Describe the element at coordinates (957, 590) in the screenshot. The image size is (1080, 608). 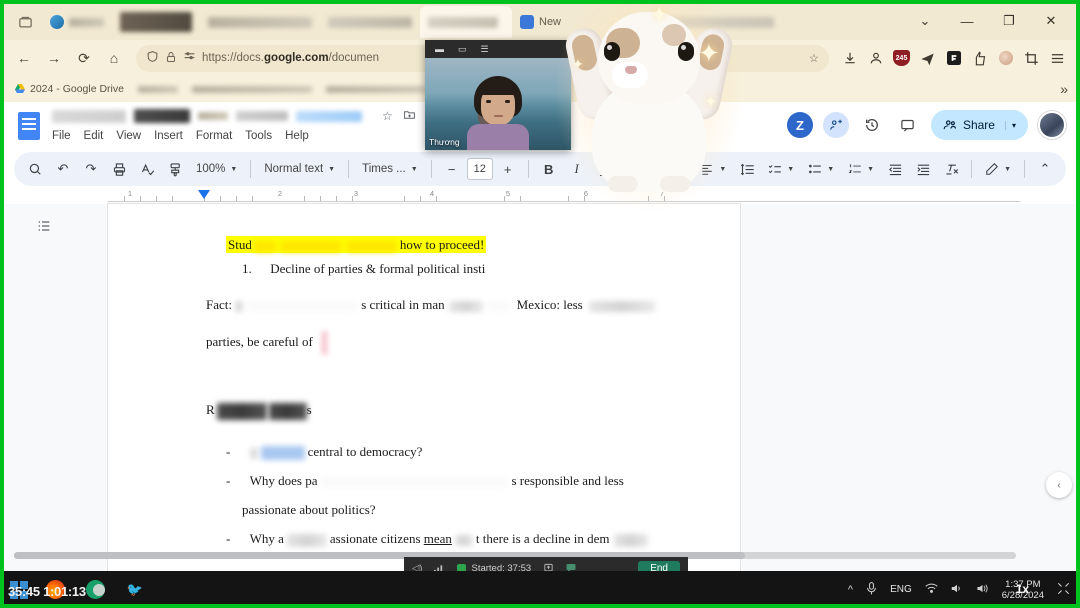
I see `volume-icon` at that location.